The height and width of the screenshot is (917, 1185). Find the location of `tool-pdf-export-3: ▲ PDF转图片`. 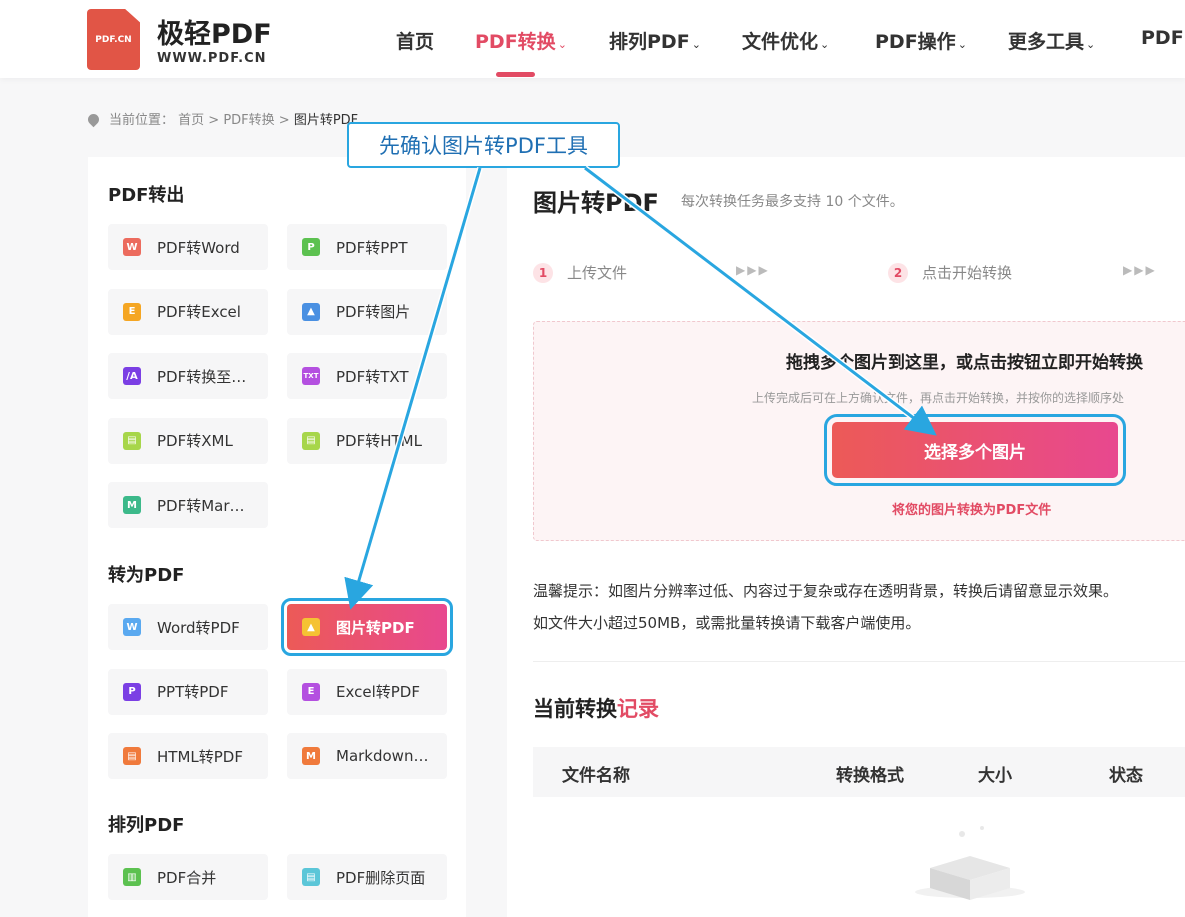

tool-pdf-export-3: ▲ PDF转图片 is located at coordinates (367, 311).